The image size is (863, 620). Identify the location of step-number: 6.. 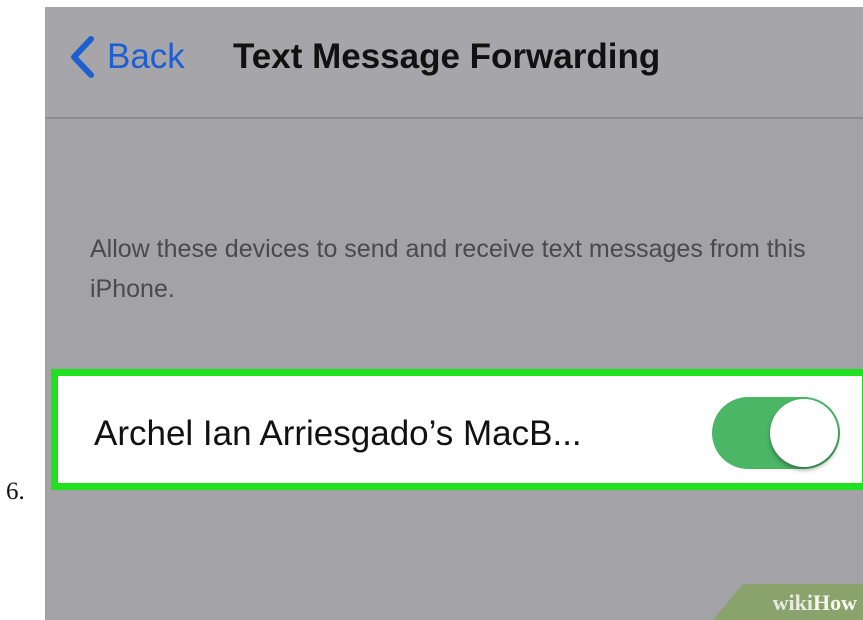
(15, 491).